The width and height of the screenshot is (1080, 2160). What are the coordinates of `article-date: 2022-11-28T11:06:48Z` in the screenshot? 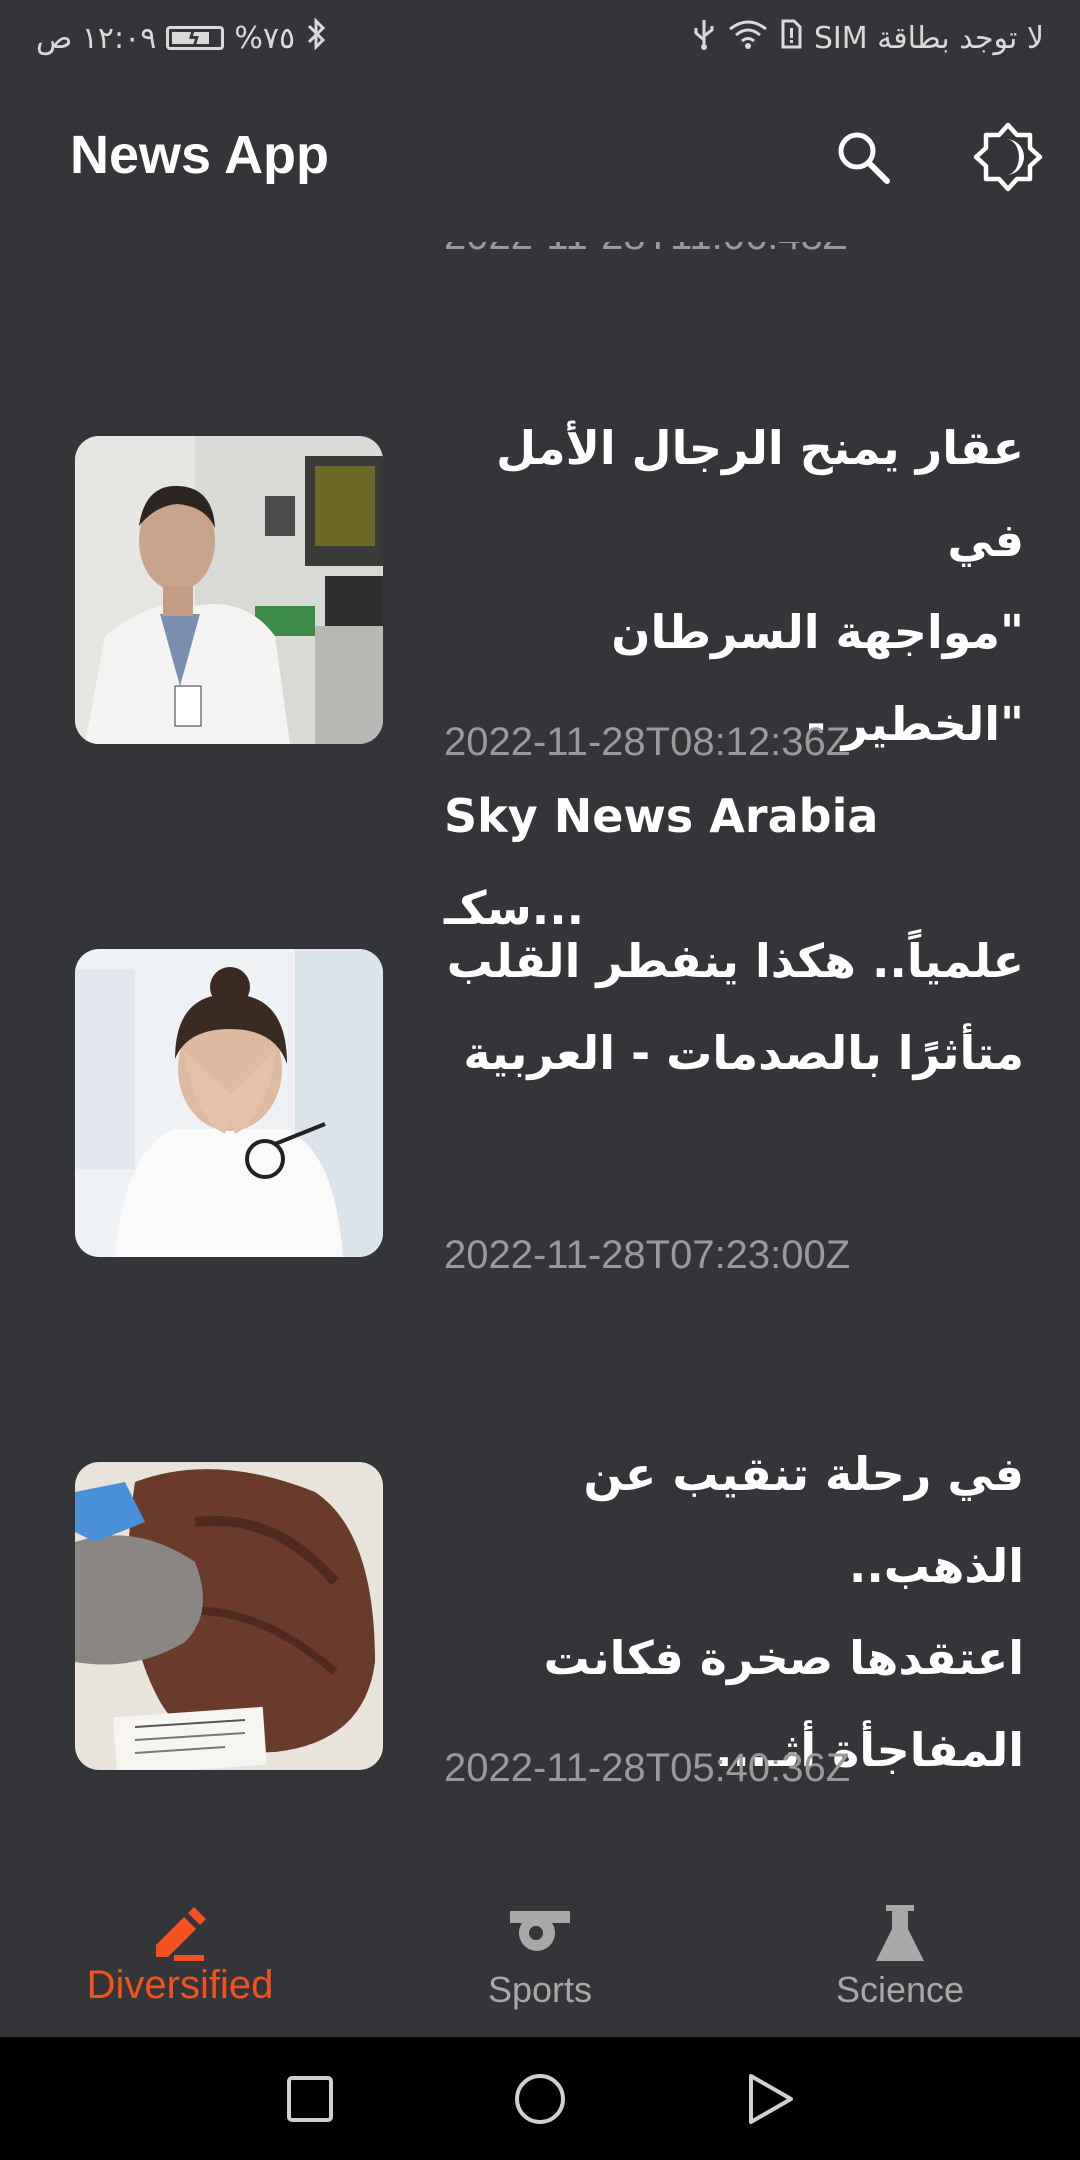 It's located at (645, 250).